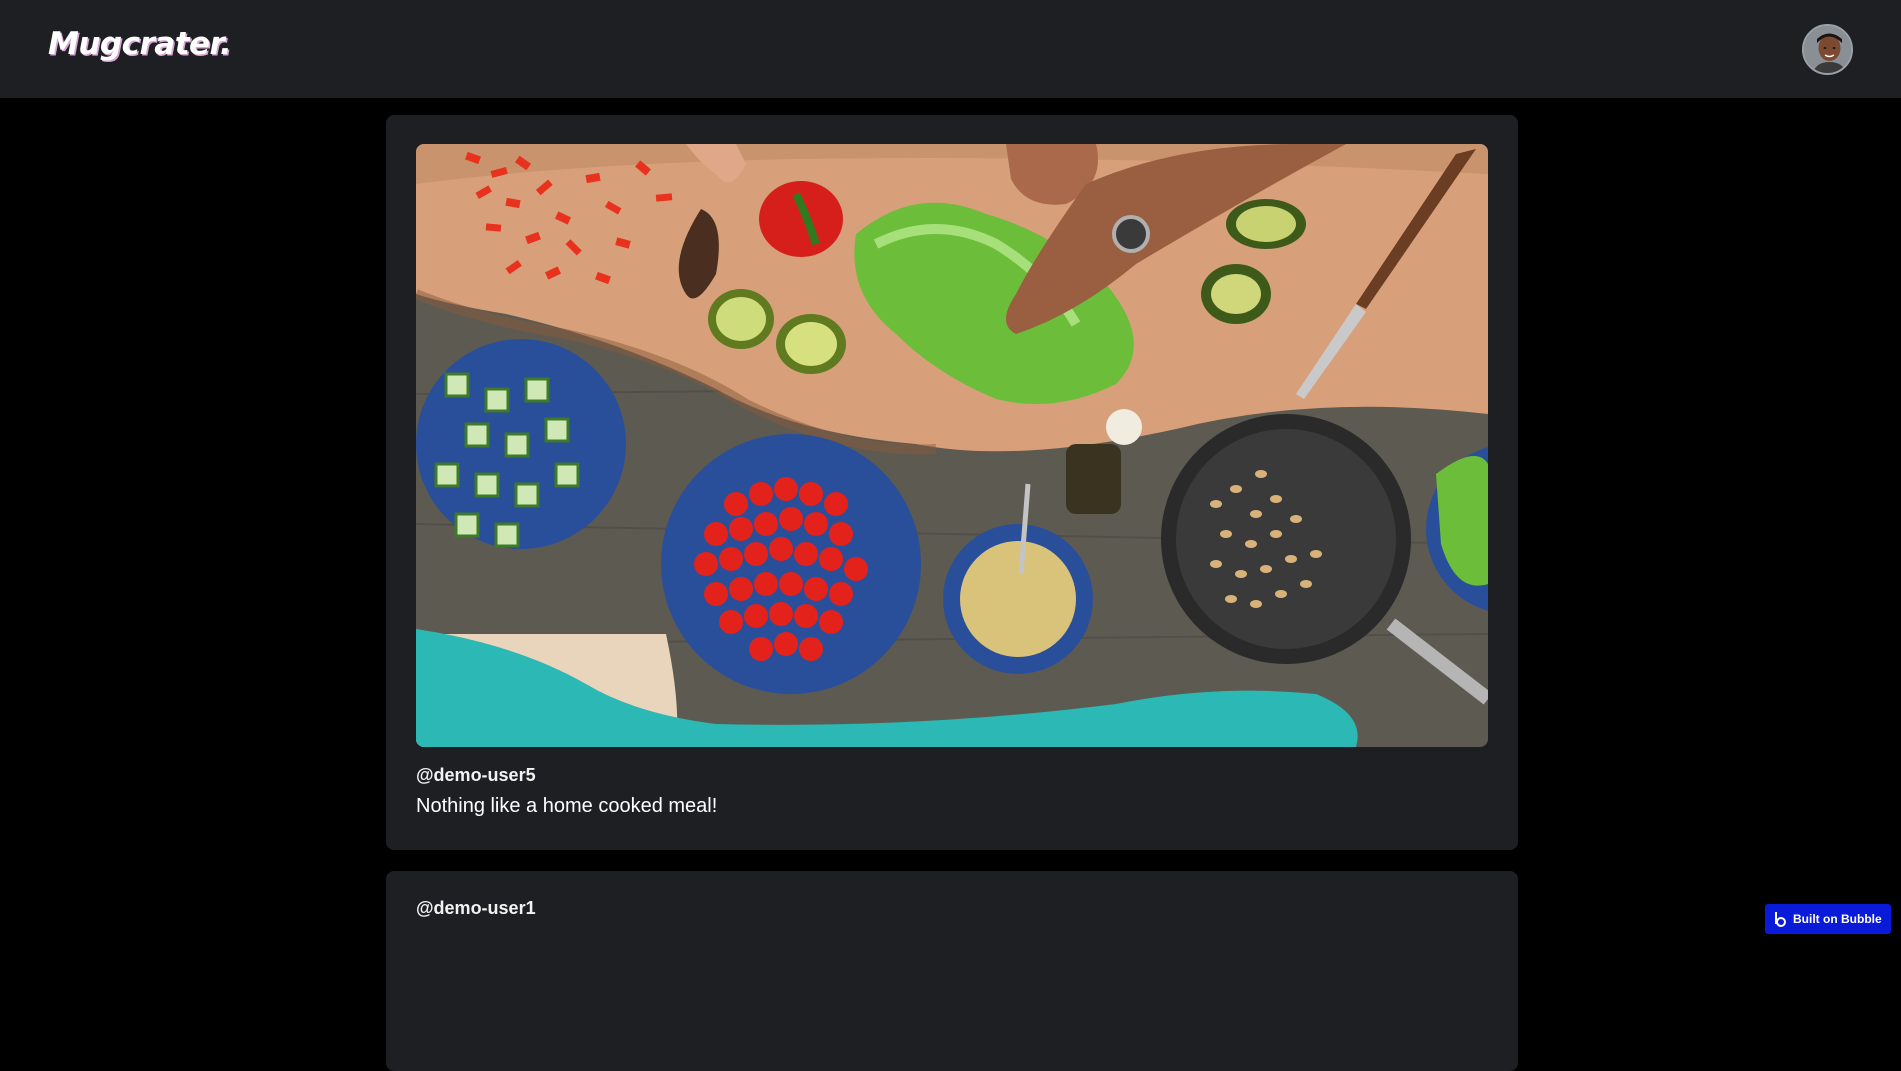 This screenshot has height=1071, width=1901. What do you see at coordinates (1780, 919) in the screenshot?
I see `bubble-logo-icon` at bounding box center [1780, 919].